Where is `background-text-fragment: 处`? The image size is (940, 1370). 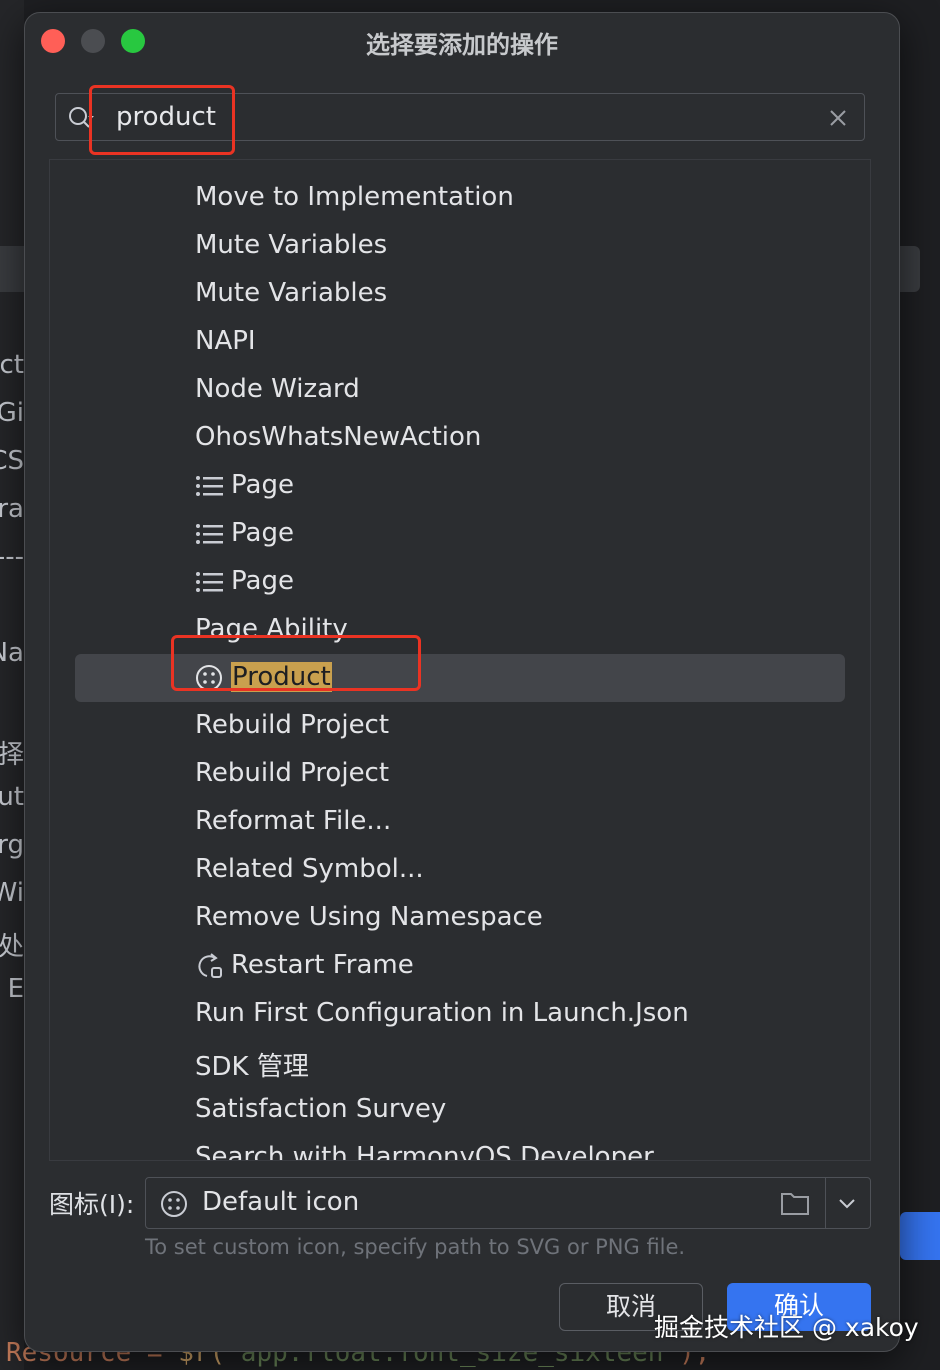 background-text-fragment: 处 is located at coordinates (12, 947).